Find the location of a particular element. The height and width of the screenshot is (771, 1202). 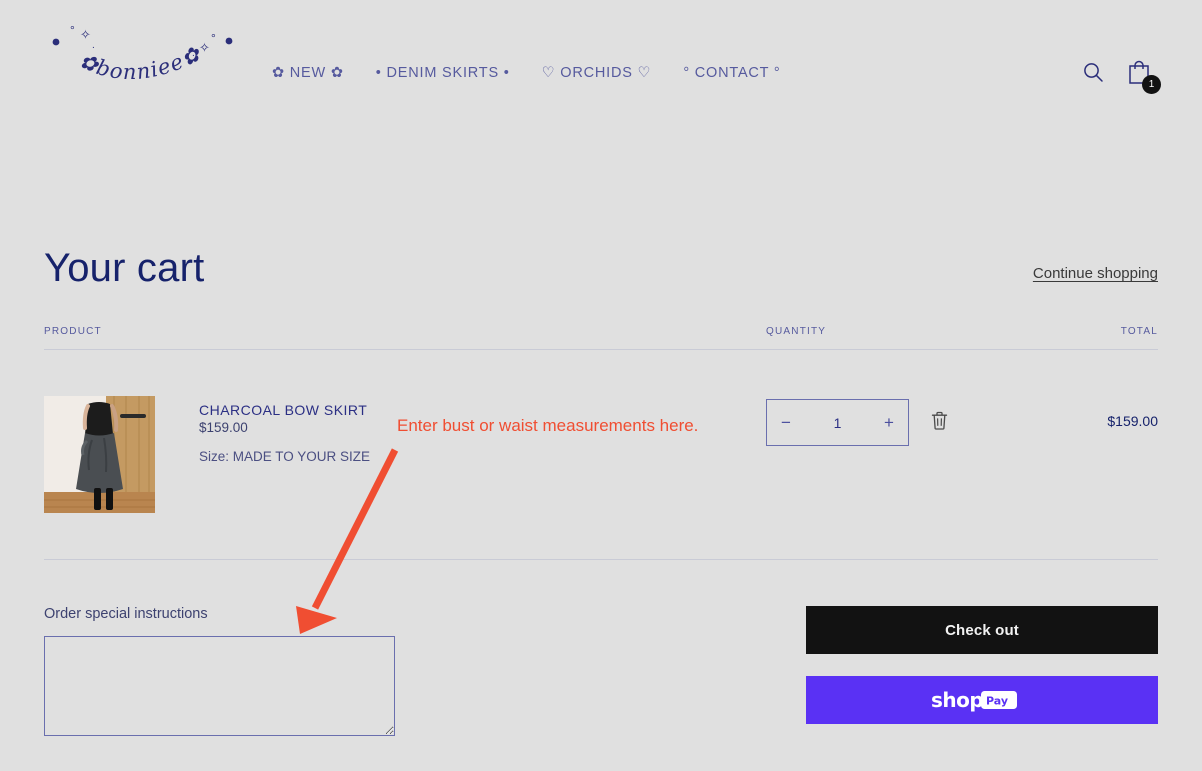

column-header-quantity: QUANTITY is located at coordinates (796, 331).